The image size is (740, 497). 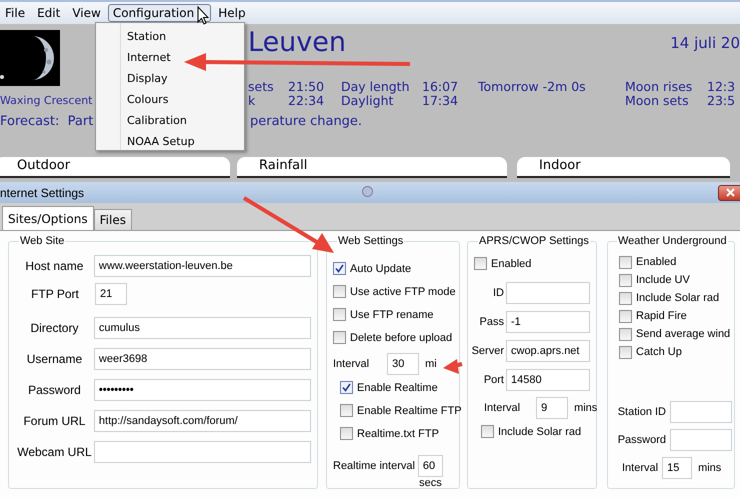 I want to click on field-label: Server, so click(x=488, y=351).